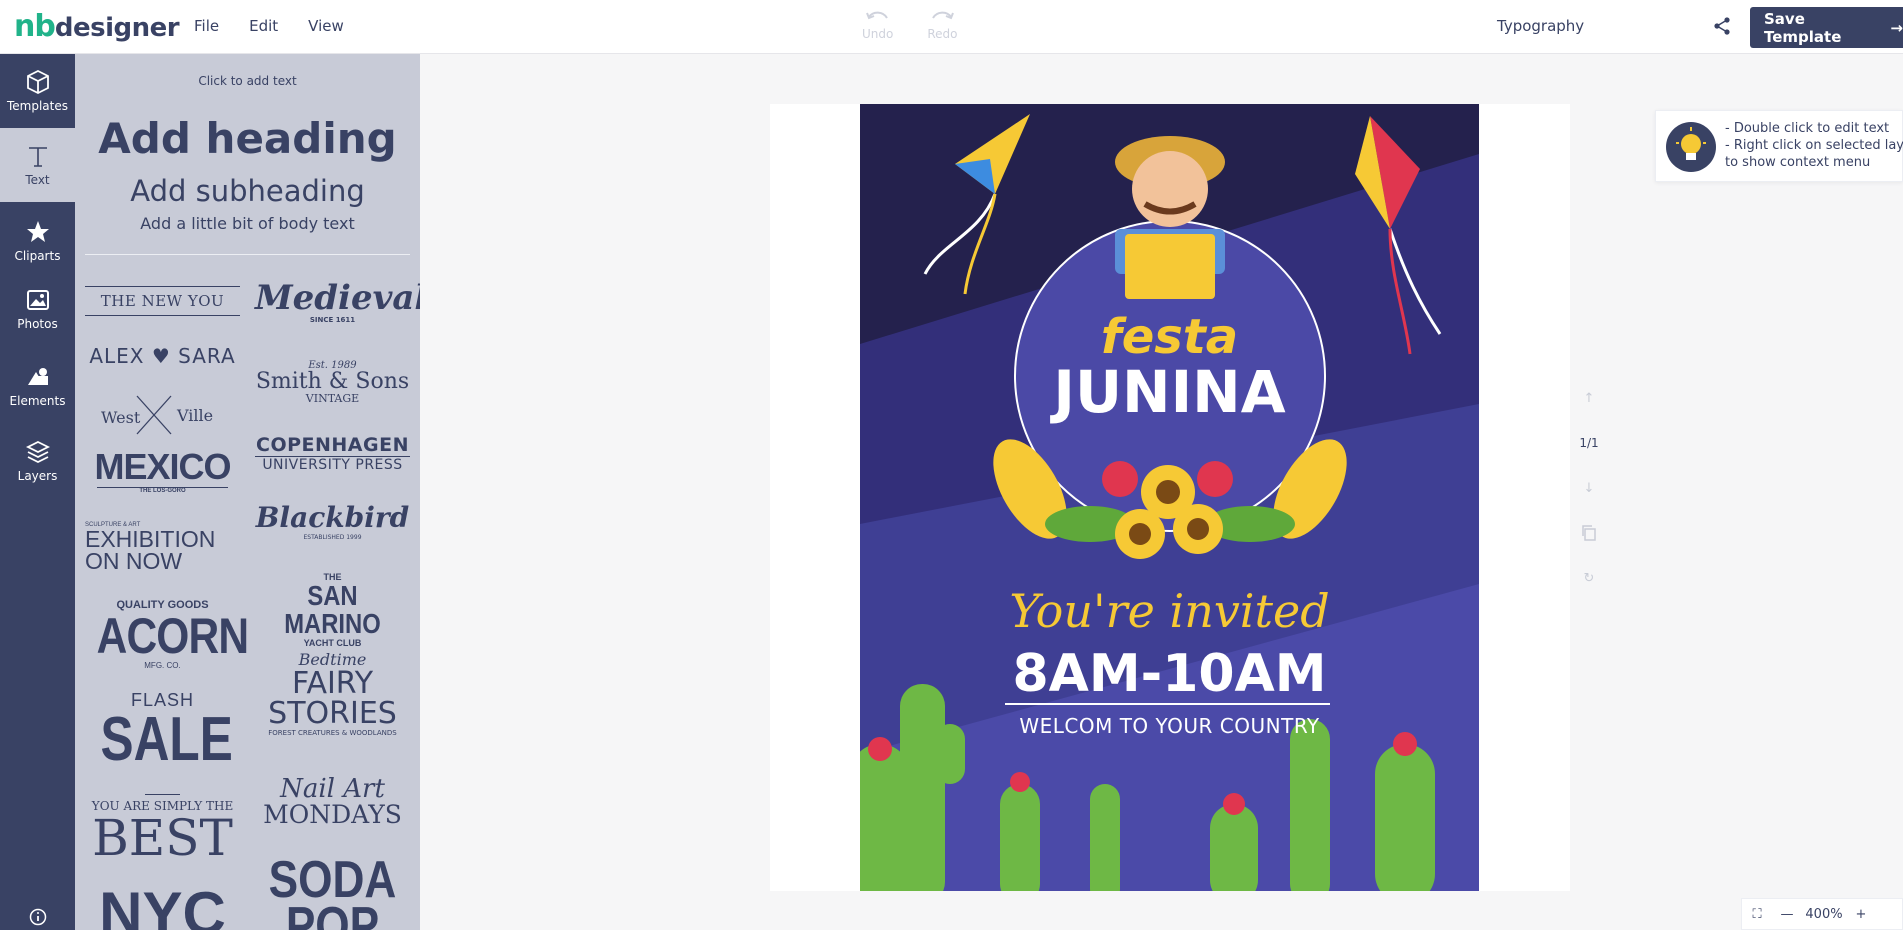 Image resolution: width=1903 pixels, height=930 pixels. What do you see at coordinates (37, 401) in the screenshot?
I see `rail-label-elements: Elements` at bounding box center [37, 401].